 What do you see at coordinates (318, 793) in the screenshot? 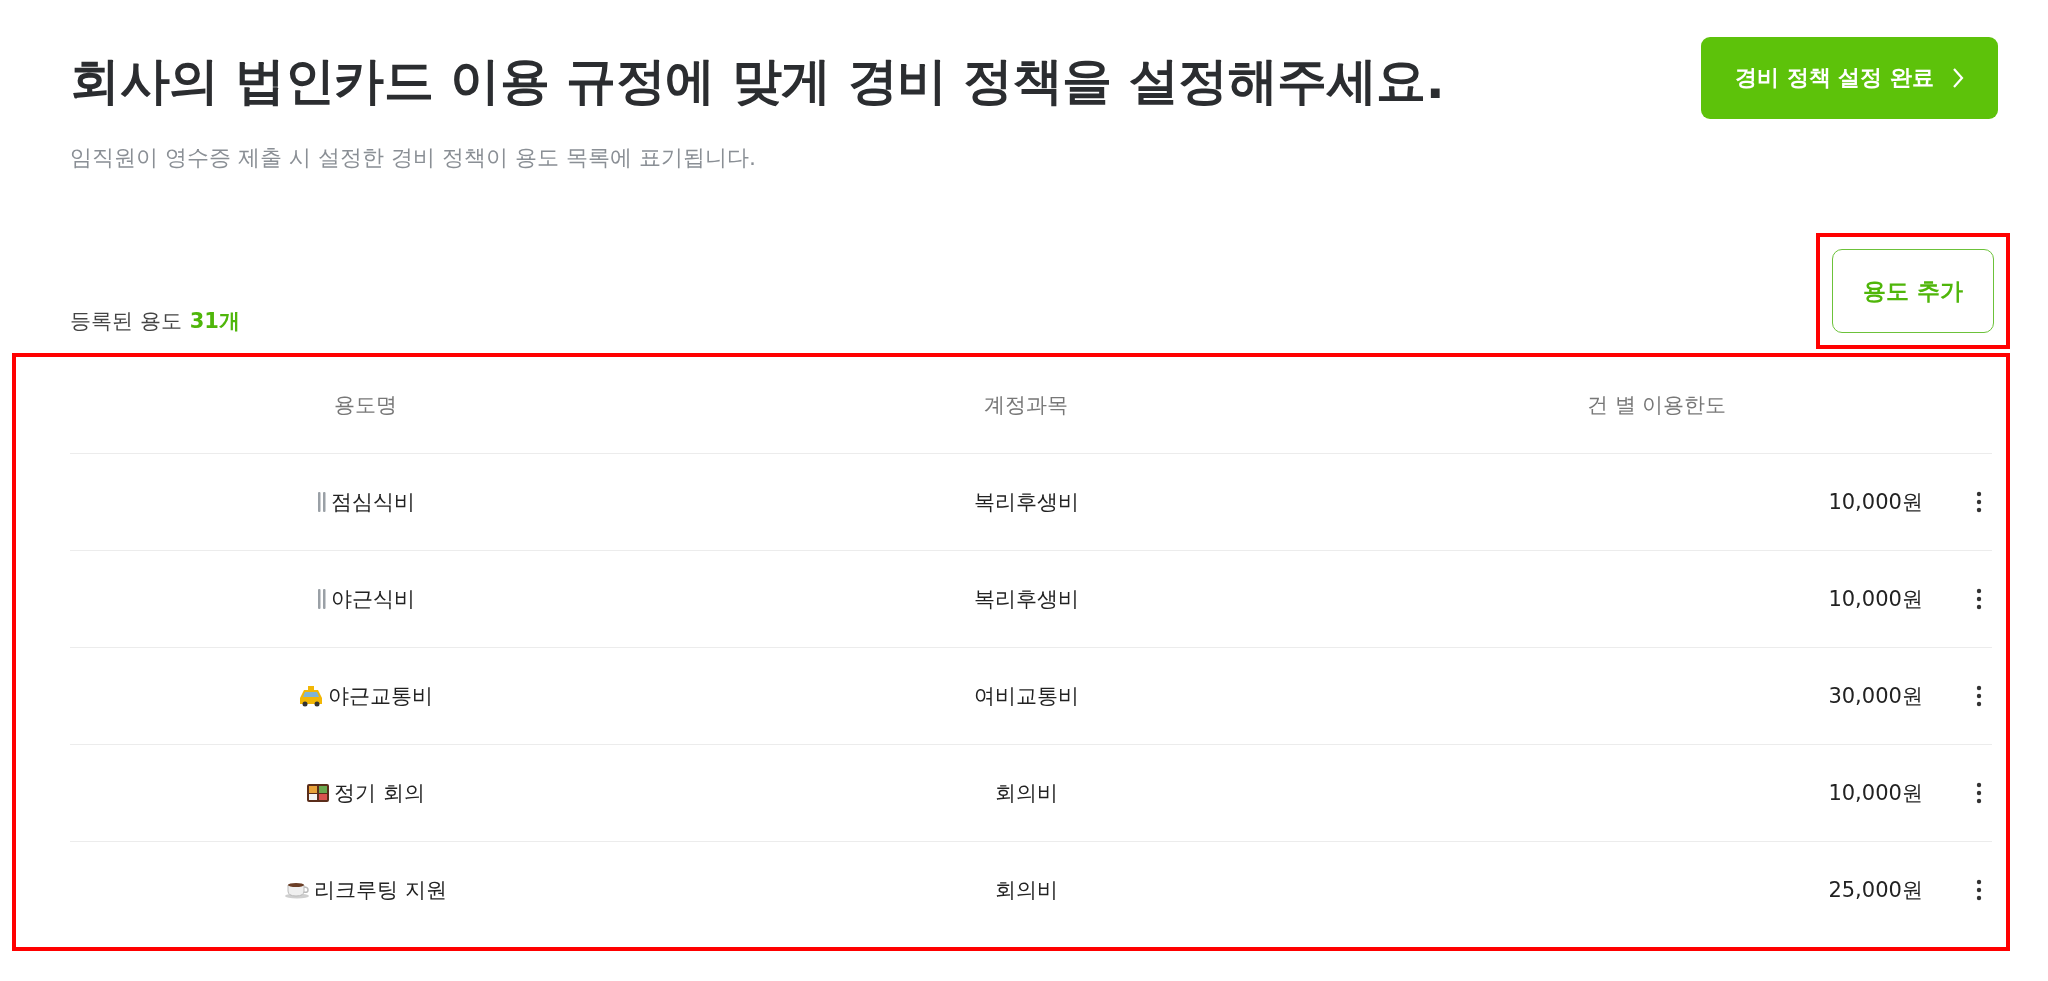
I see `bento-box-icon` at bounding box center [318, 793].